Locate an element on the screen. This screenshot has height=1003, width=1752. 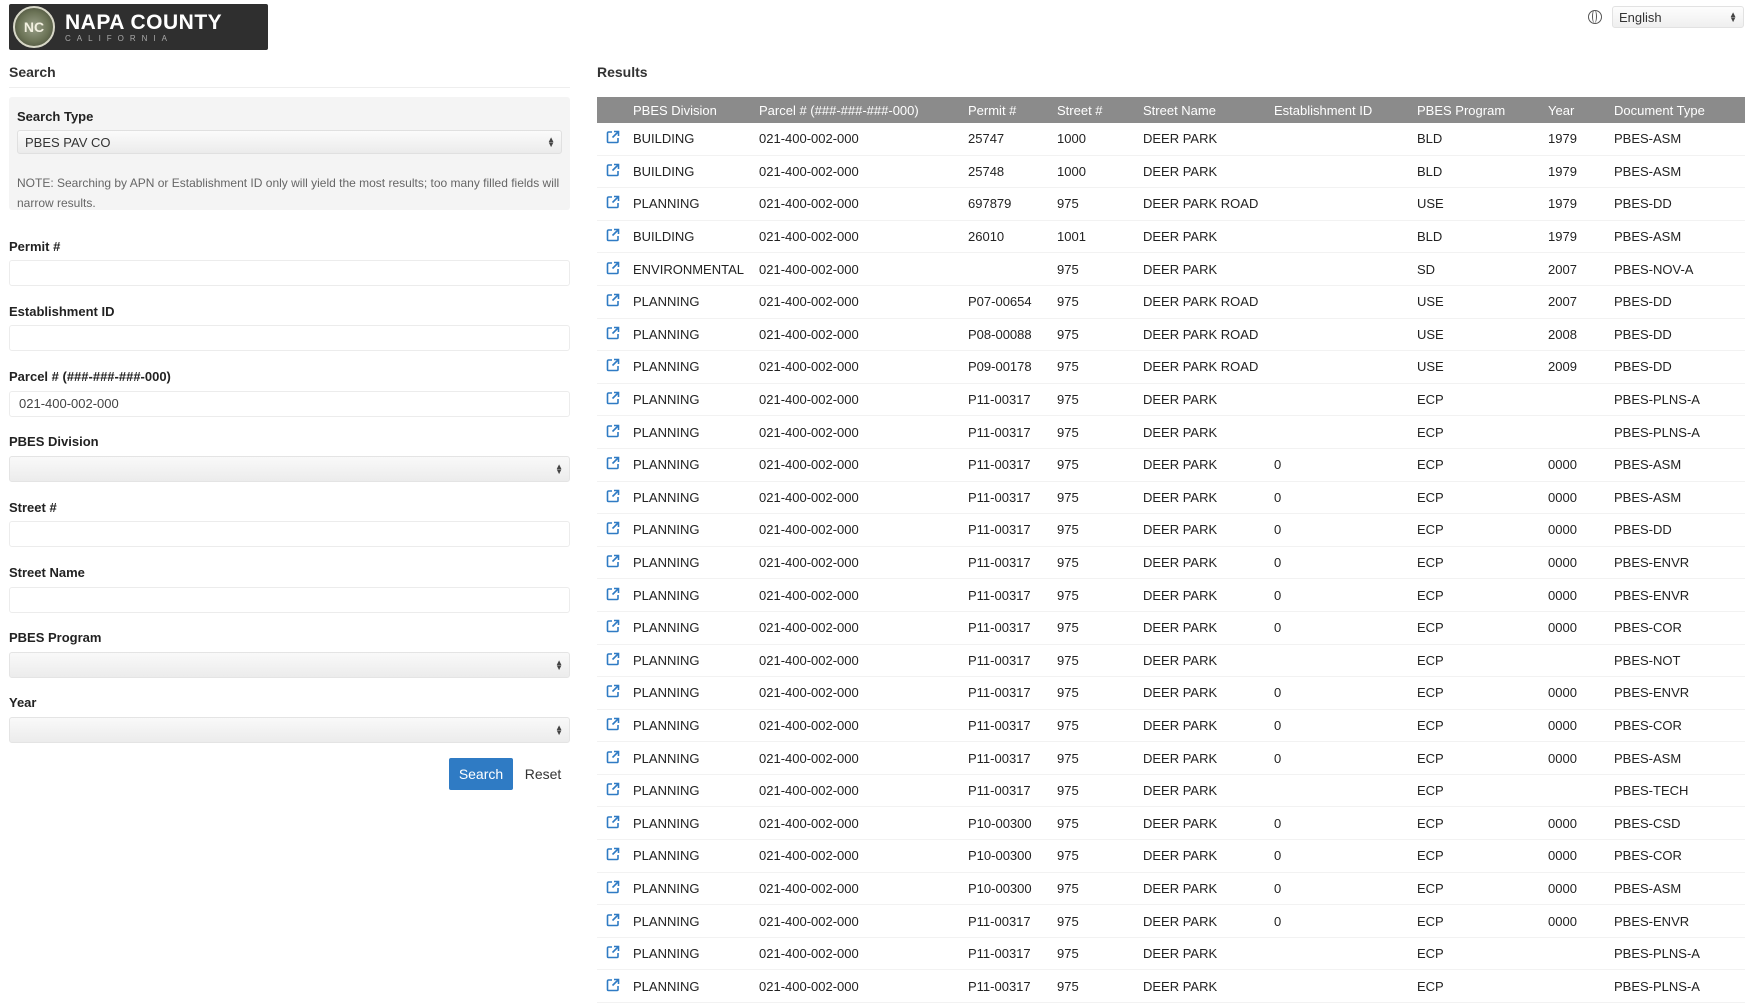
establishment-id-input is located at coordinates (289, 338).